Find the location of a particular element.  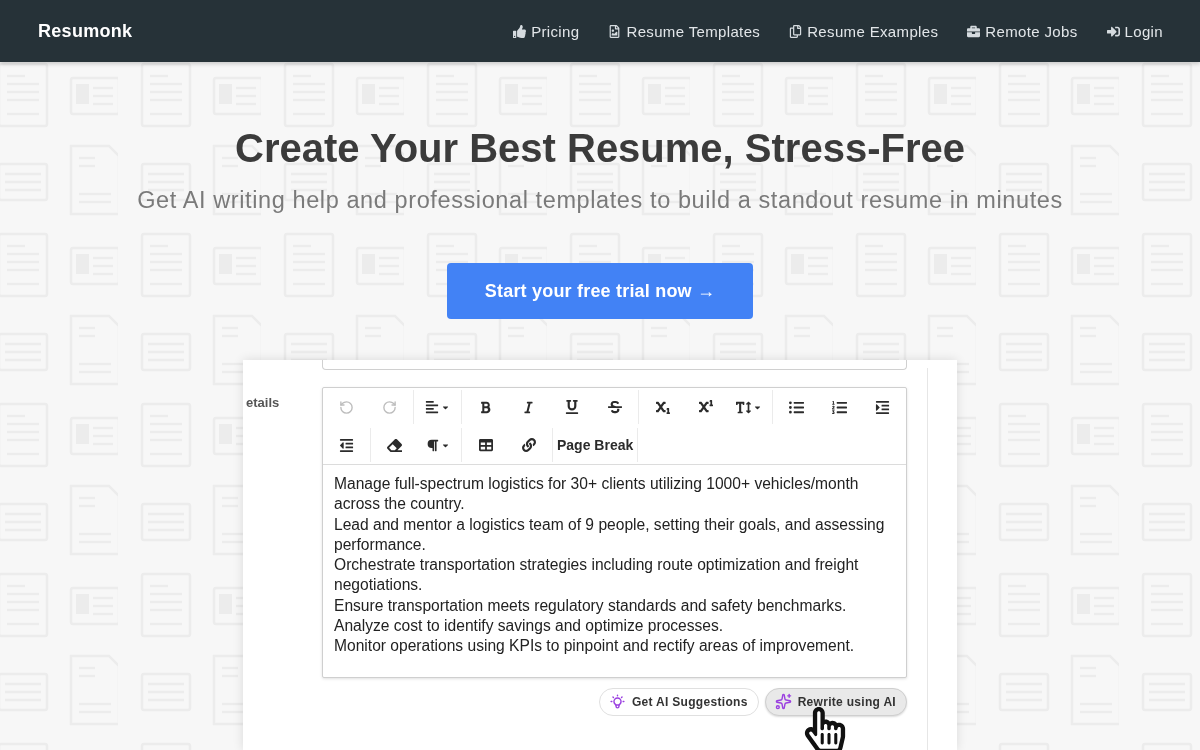

undo-icon is located at coordinates (346, 407).